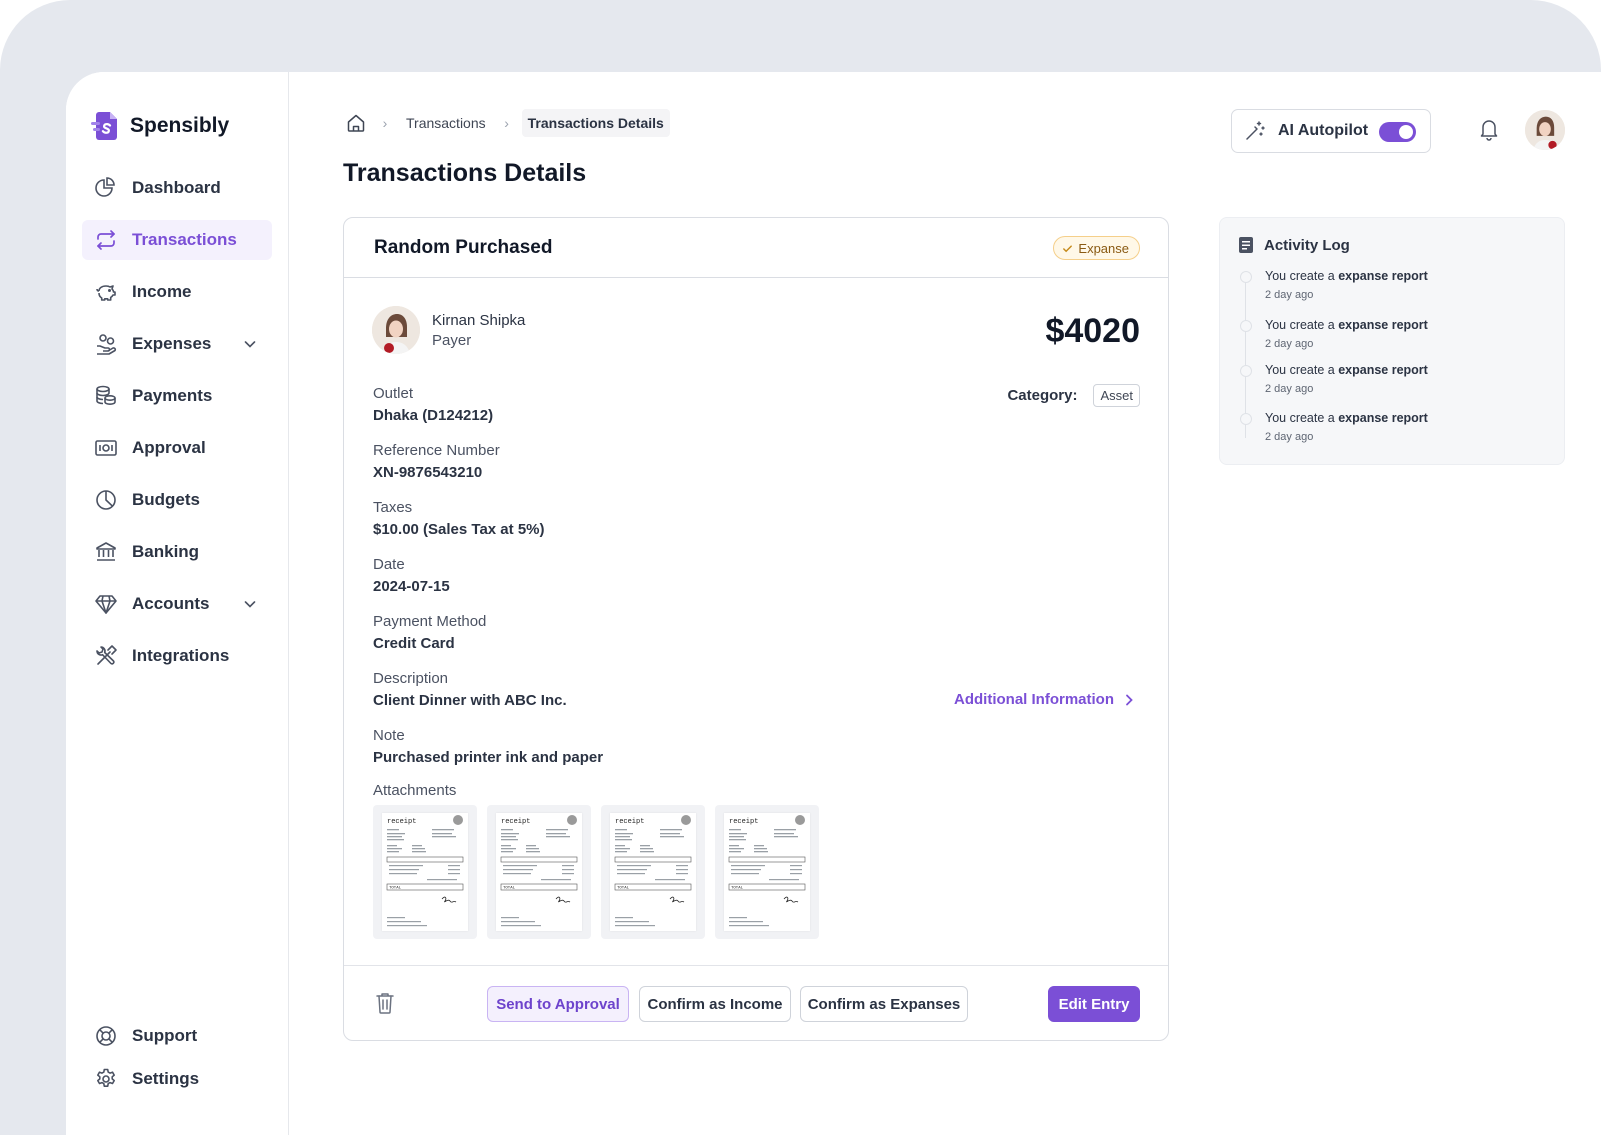 This screenshot has width=1601, height=1135. I want to click on field-label: Reference Number, so click(436, 450).